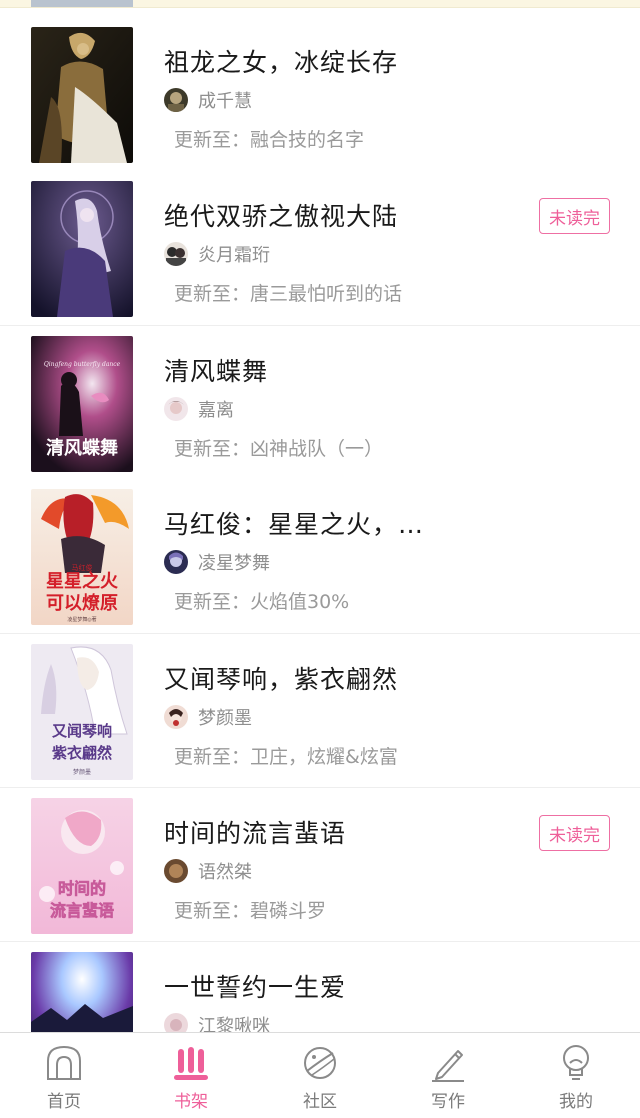 The height and width of the screenshot is (1118, 640). I want to click on book-title: 一世誓约一生爱, so click(255, 987).